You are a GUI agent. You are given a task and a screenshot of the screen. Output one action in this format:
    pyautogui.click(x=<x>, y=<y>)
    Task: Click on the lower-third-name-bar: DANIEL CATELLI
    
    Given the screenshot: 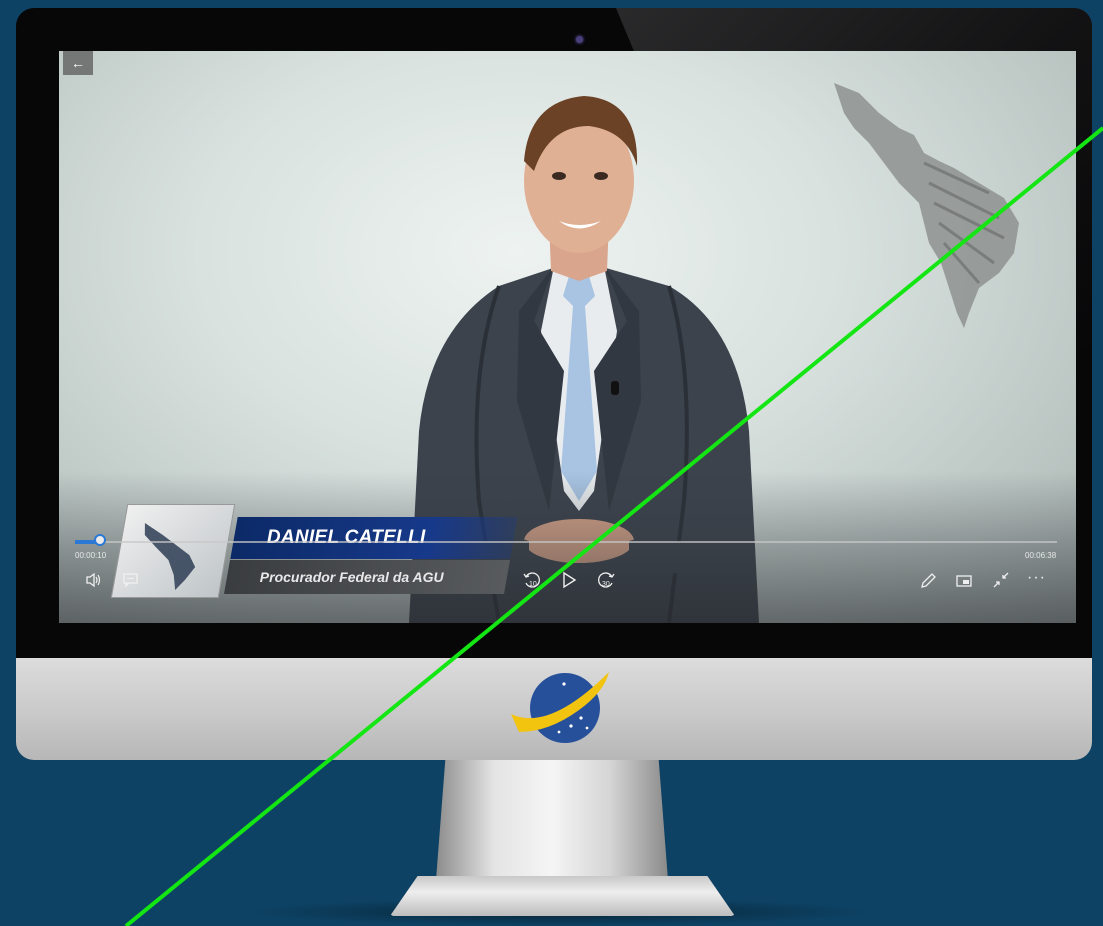 What is the action you would take?
    pyautogui.click(x=374, y=538)
    